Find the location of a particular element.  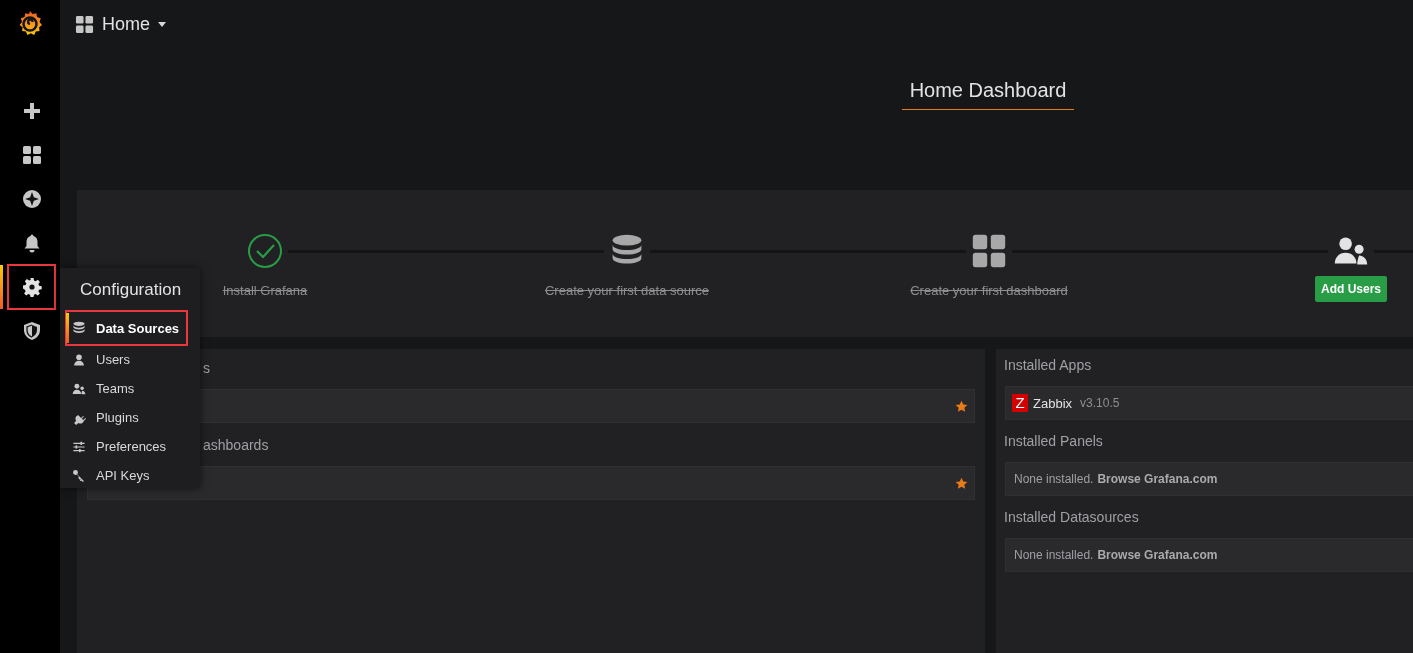

app-version: v3.10.5 is located at coordinates (1100, 403).